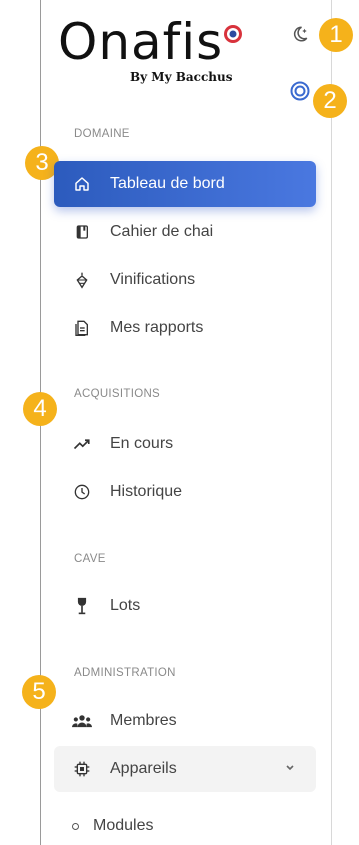  I want to click on nav-label: Membres, so click(143, 720).